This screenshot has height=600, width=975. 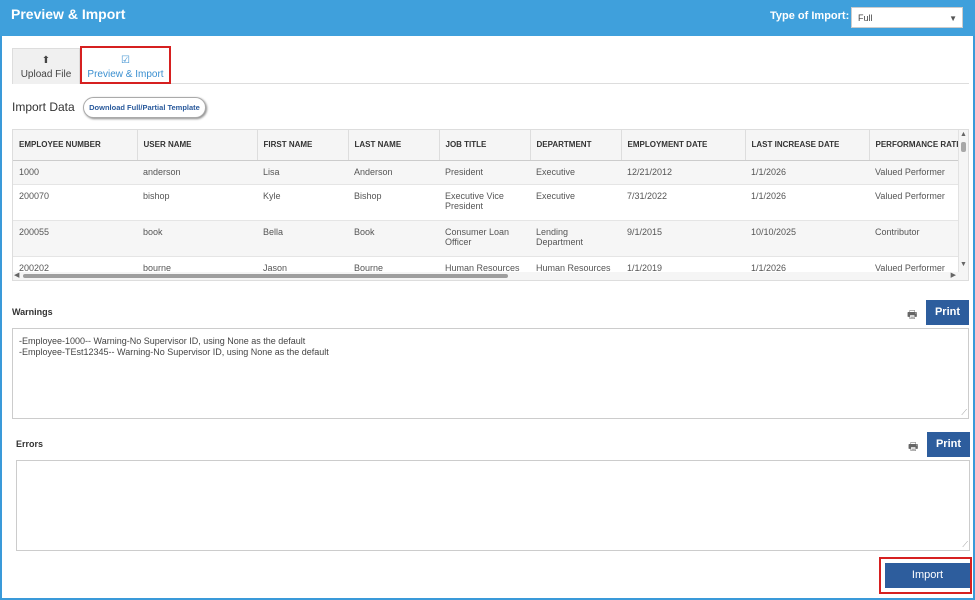 What do you see at coordinates (963, 205) in the screenshot?
I see `vertical-scrollbar: ▲ ▼` at bounding box center [963, 205].